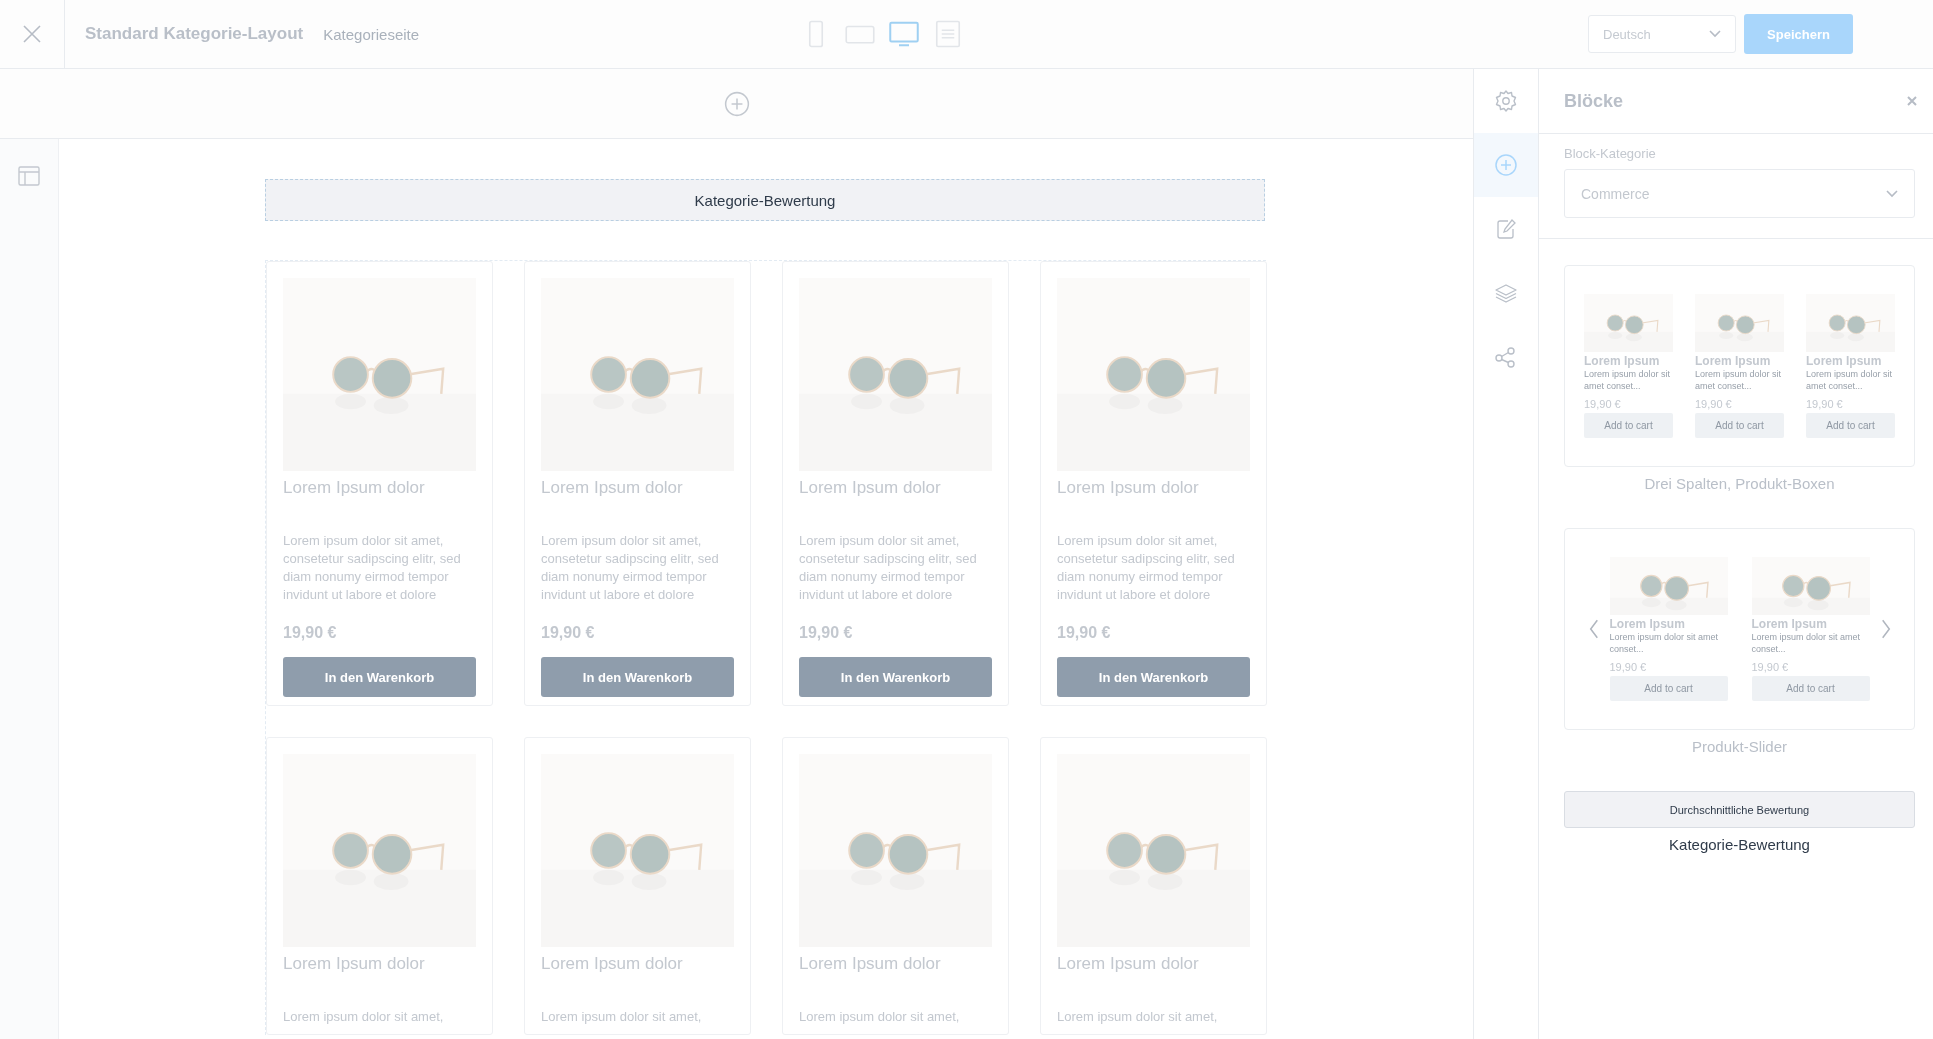 The image size is (1933, 1039). I want to click on share-icon, so click(1506, 357).